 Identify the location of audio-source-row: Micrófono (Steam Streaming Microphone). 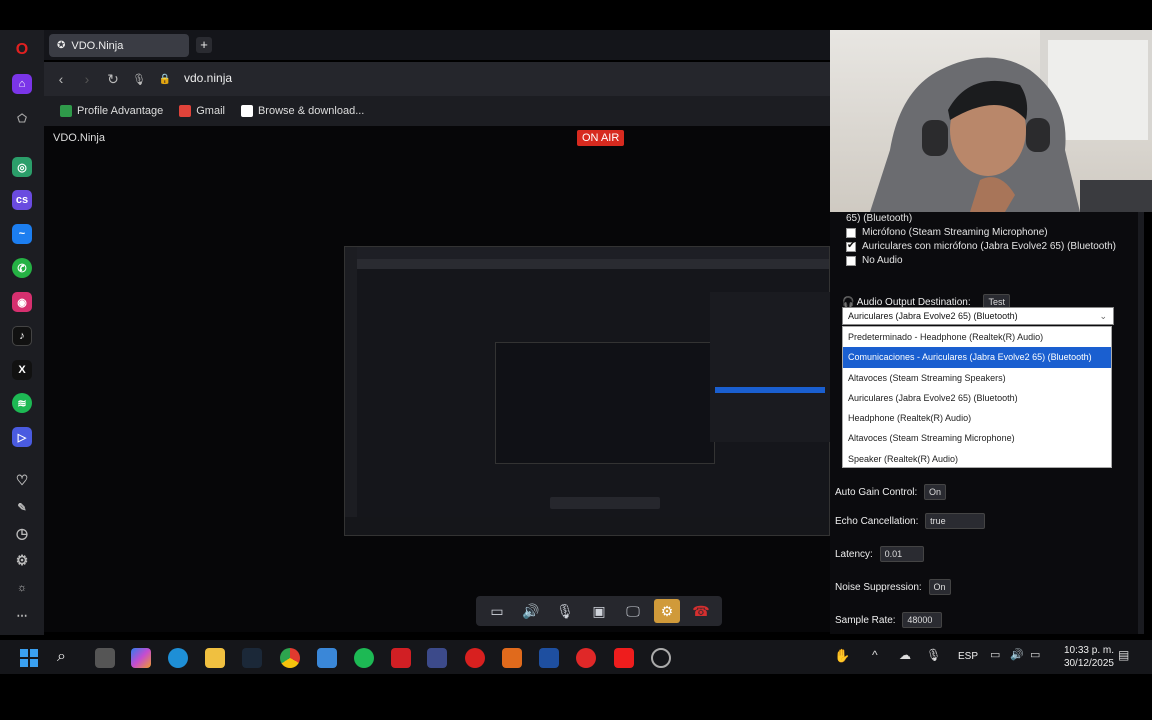
(947, 232).